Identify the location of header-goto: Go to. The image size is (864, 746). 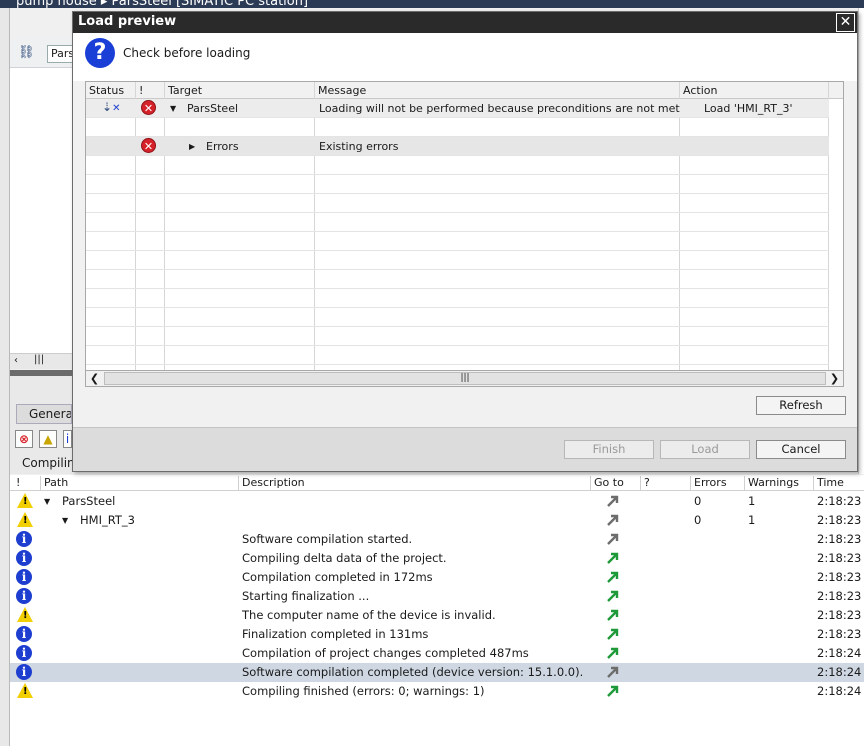
(615, 483).